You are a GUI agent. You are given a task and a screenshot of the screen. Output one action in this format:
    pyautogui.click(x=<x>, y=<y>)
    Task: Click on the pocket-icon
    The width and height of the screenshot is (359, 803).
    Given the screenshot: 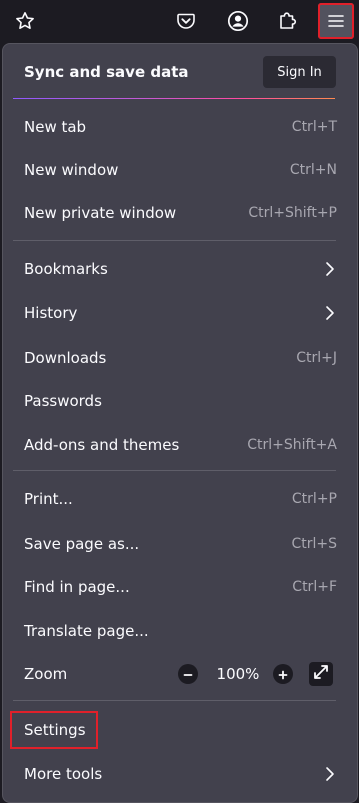 What is the action you would take?
    pyautogui.click(x=186, y=21)
    